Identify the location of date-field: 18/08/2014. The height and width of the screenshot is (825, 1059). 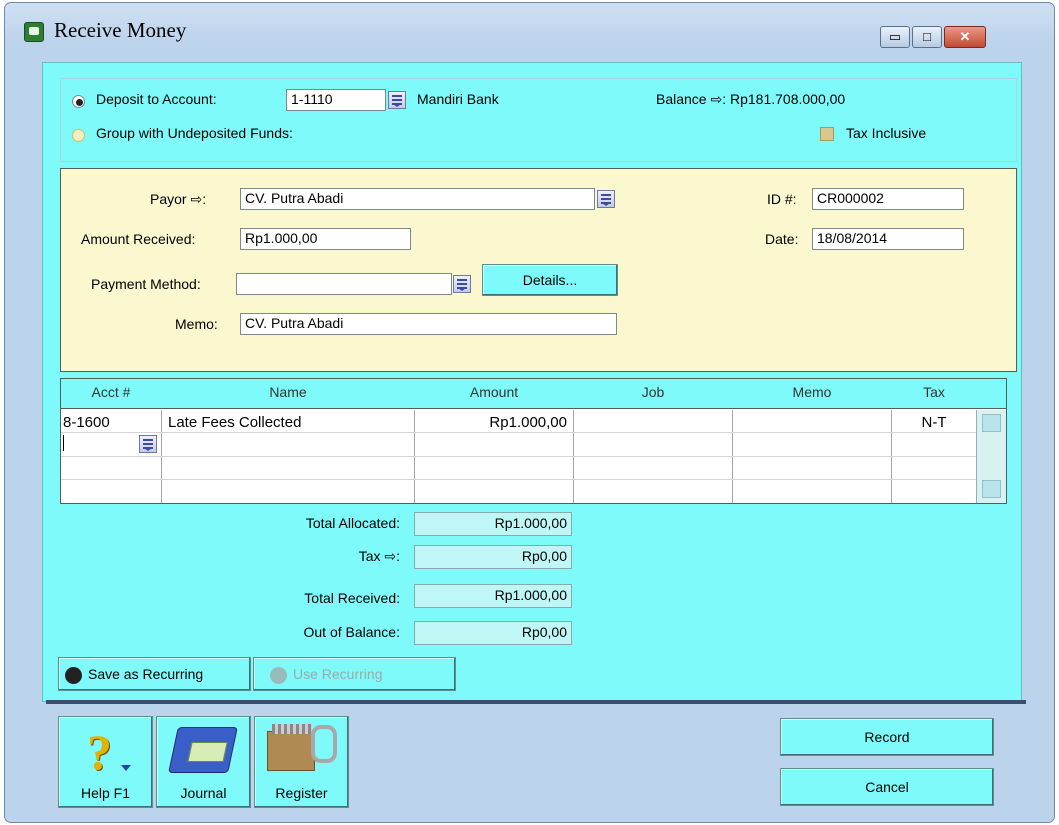
(888, 239).